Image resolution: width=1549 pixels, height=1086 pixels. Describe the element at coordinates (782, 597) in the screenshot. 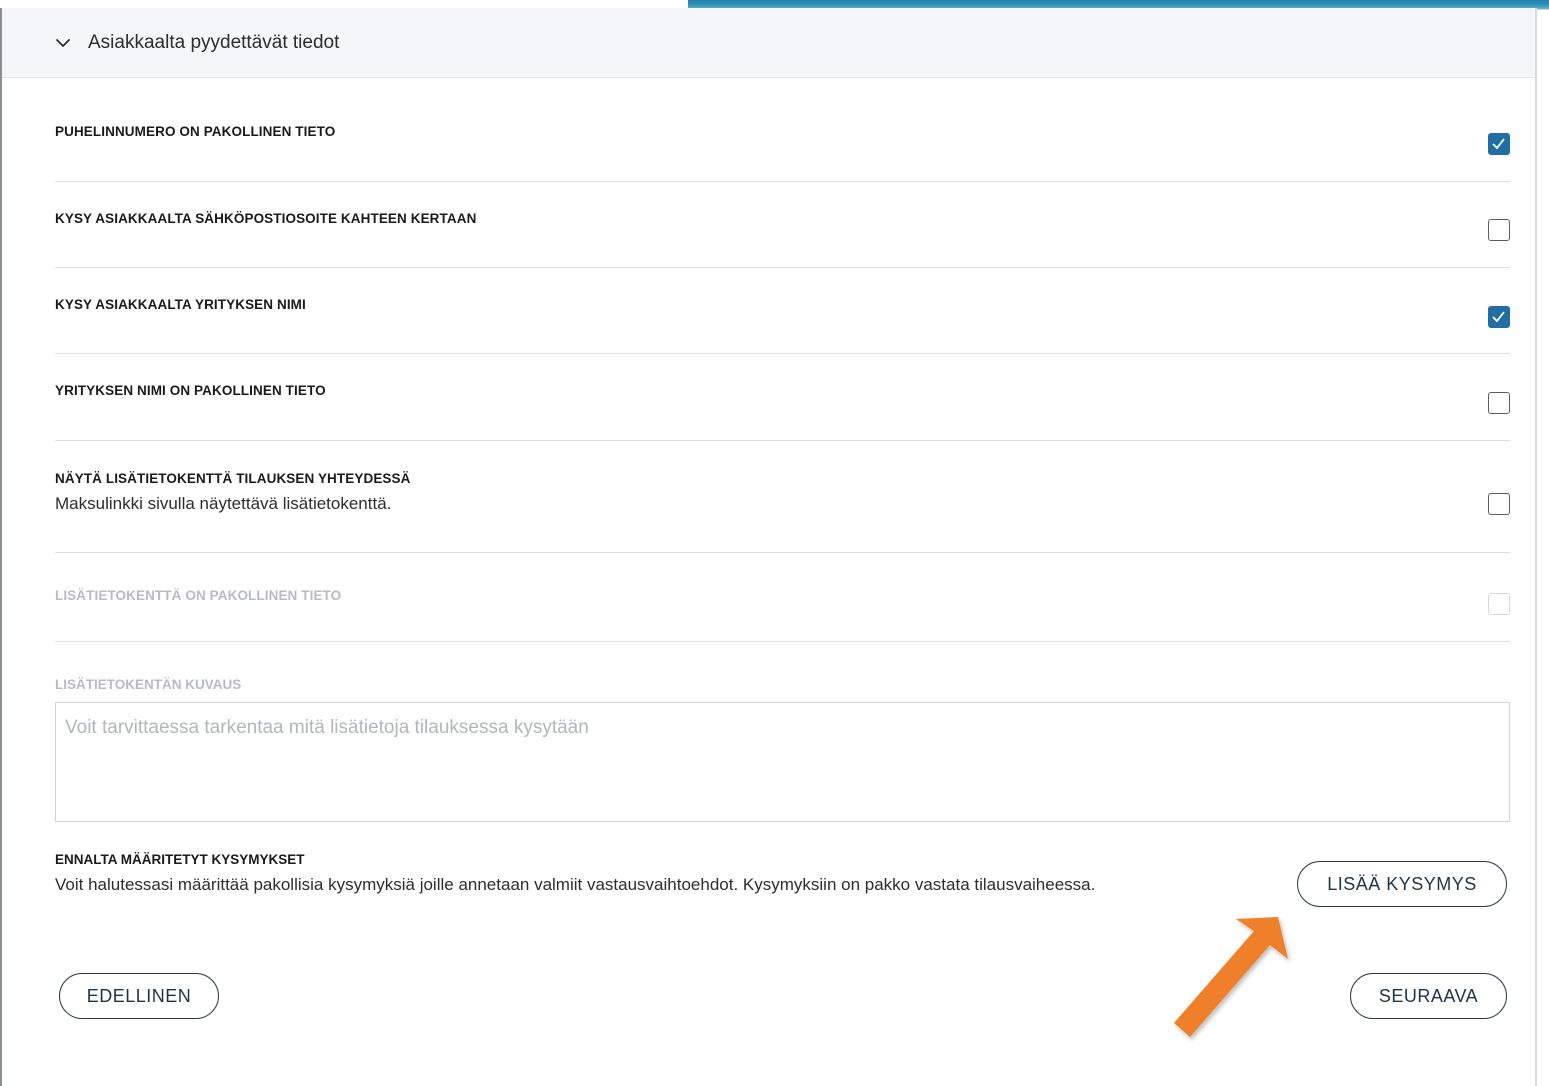

I see `setting-row-extra-field-required: LISÄTIETOKENTTÄ ON PAKOLLINEN TIETO` at that location.